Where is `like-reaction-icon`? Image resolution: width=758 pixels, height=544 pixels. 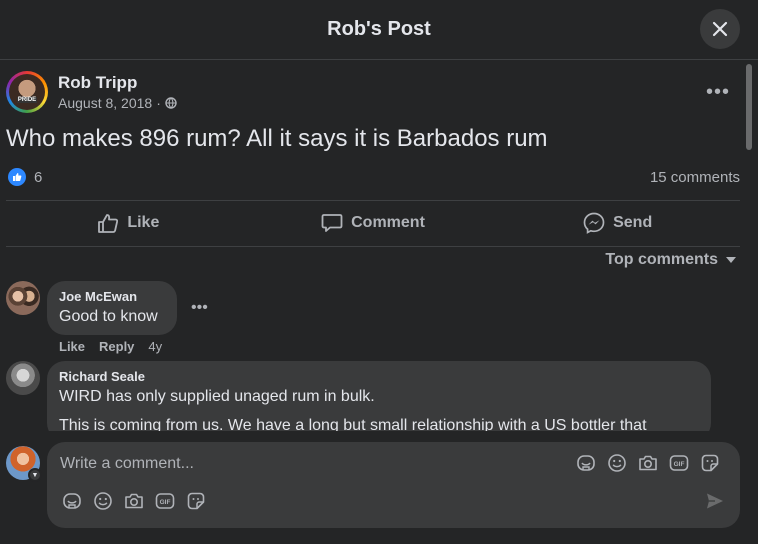
like-reaction-icon is located at coordinates (17, 177).